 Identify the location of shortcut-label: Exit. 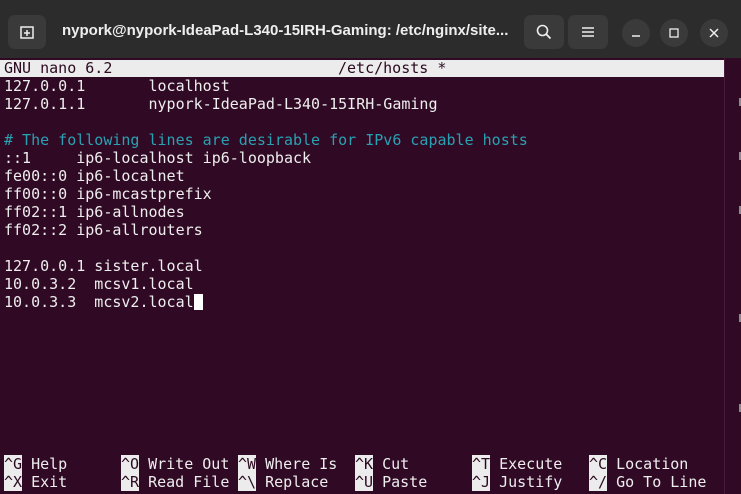
(45, 482).